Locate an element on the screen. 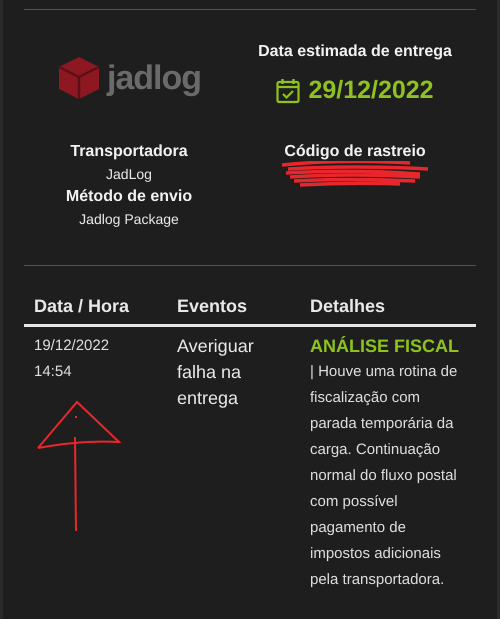  shipping-method-label: Método de envio is located at coordinates (129, 197).